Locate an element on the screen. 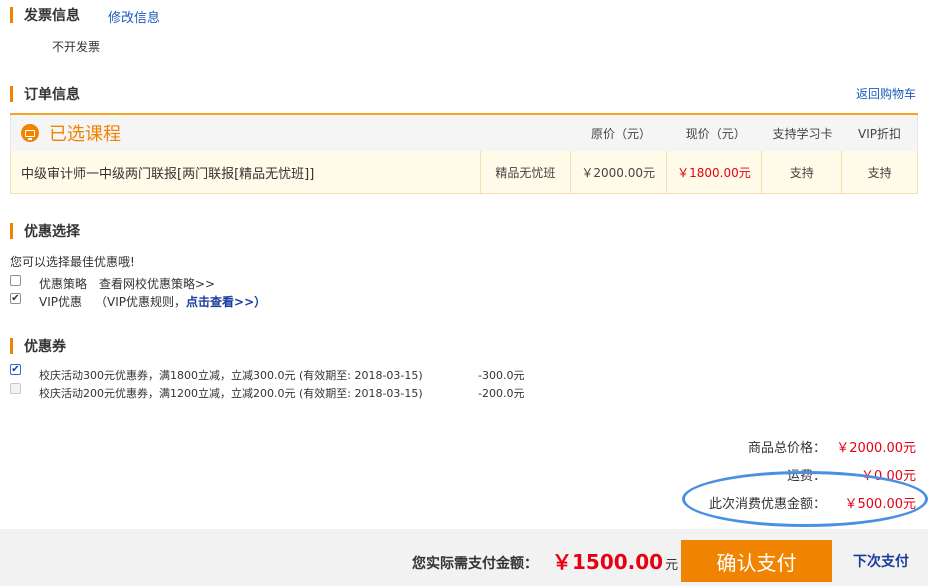 The image size is (928, 586). edit-invoice-link: 修改信息 is located at coordinates (134, 16).